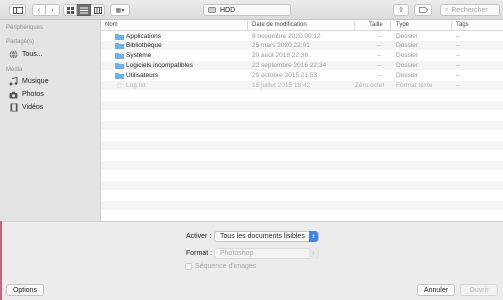  I want to click on file-date: 25 mars 2020 22:01, so click(281, 45).